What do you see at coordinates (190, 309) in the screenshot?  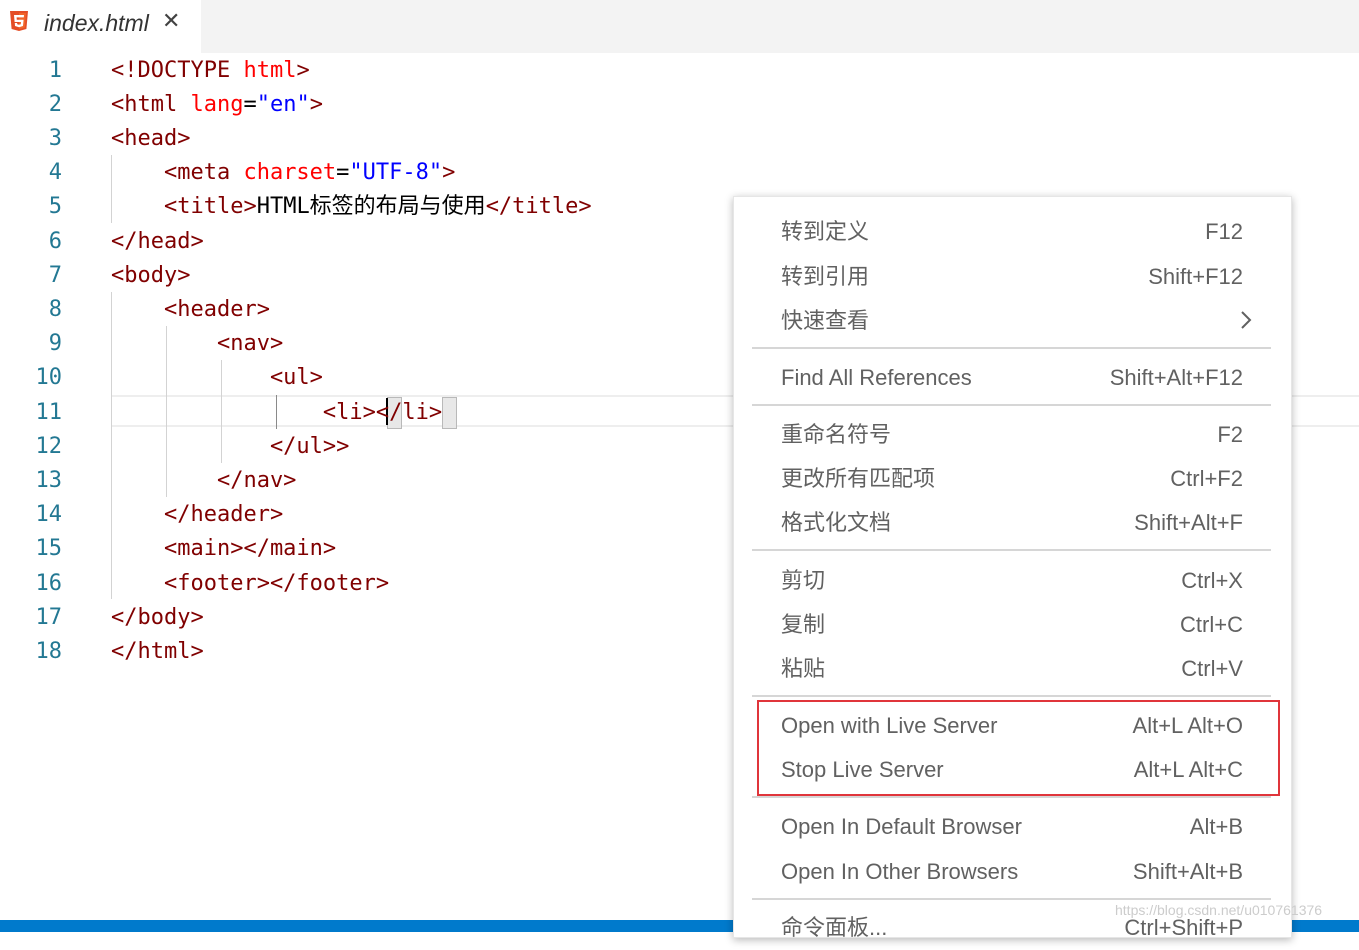 I see `code-token: <header>` at bounding box center [190, 309].